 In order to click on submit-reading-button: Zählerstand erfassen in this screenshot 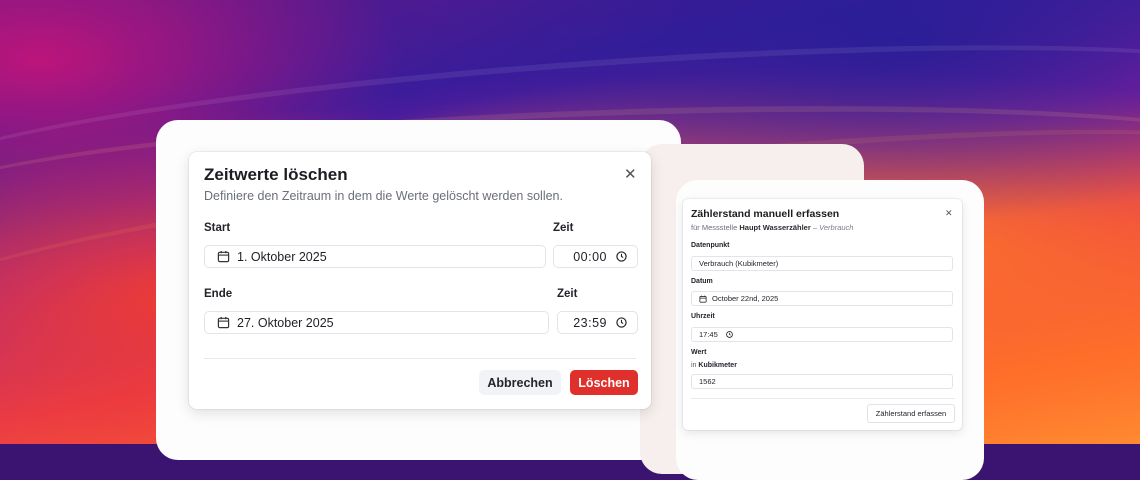, I will do `click(911, 413)`.